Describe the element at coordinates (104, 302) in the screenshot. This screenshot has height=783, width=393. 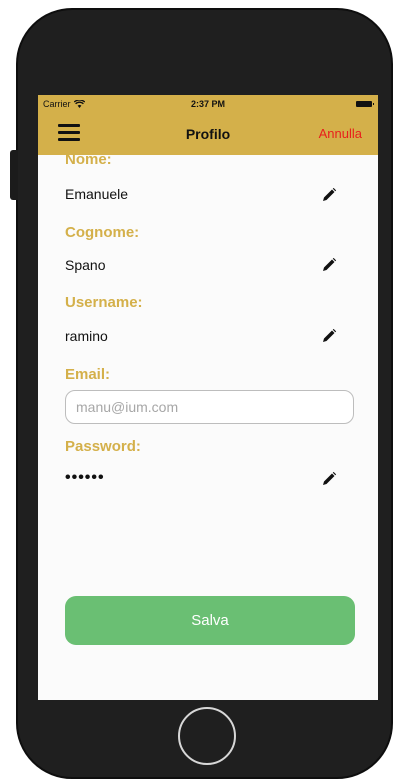
I see `username-label: Username:` at that location.